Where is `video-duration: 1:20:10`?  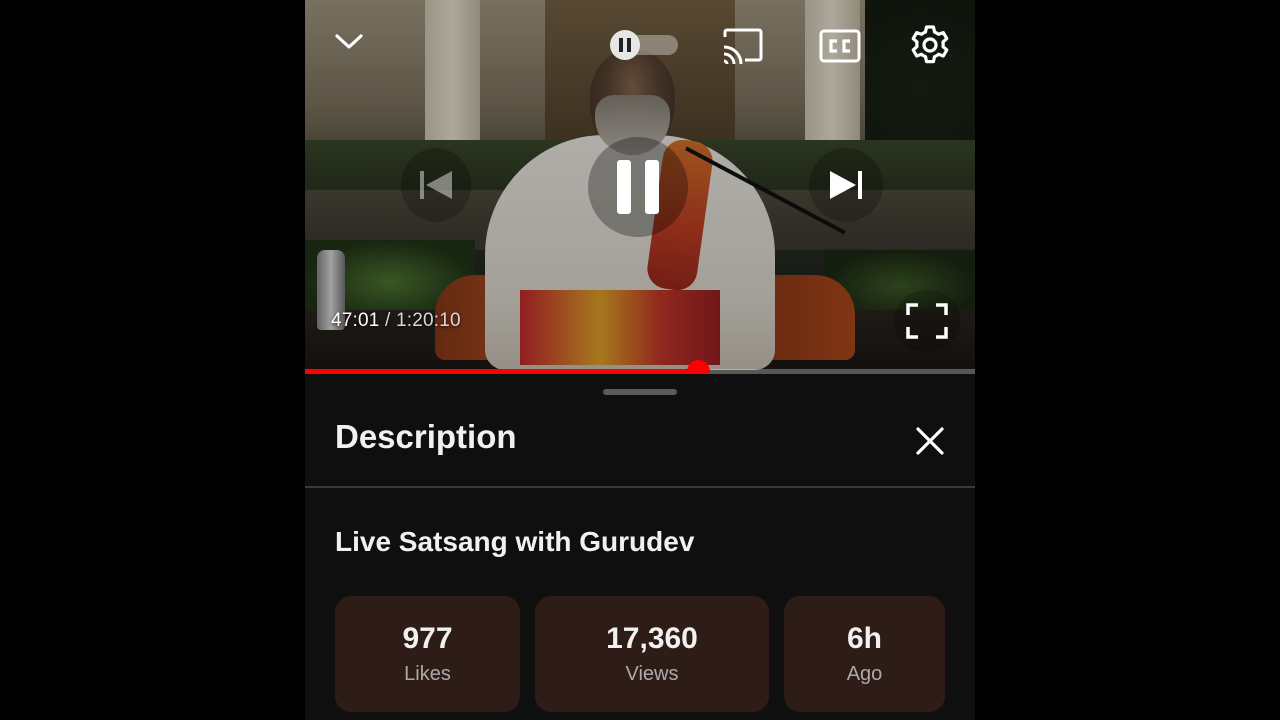
video-duration: 1:20:10 is located at coordinates (428, 320).